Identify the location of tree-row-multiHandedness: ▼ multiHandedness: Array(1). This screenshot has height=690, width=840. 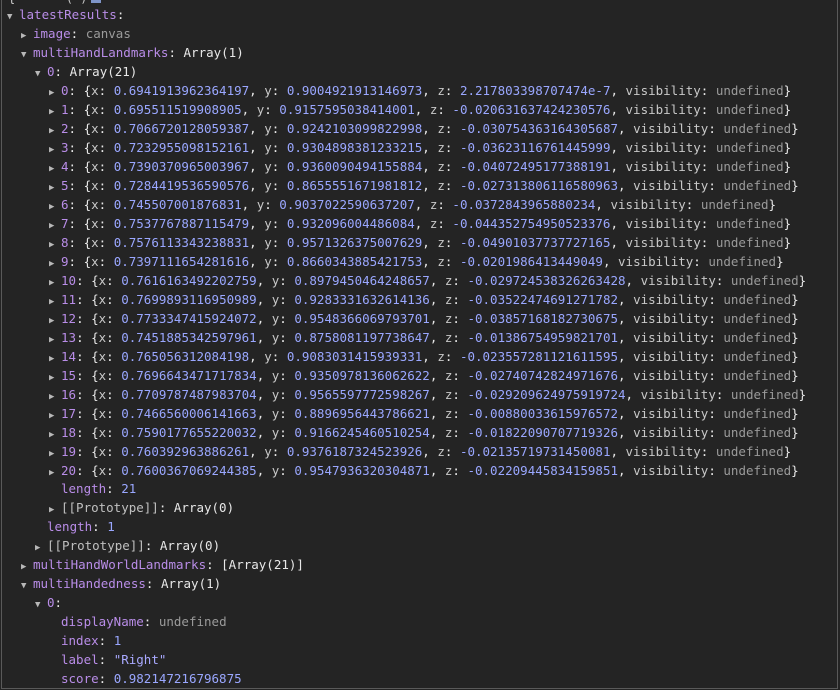
(121, 583).